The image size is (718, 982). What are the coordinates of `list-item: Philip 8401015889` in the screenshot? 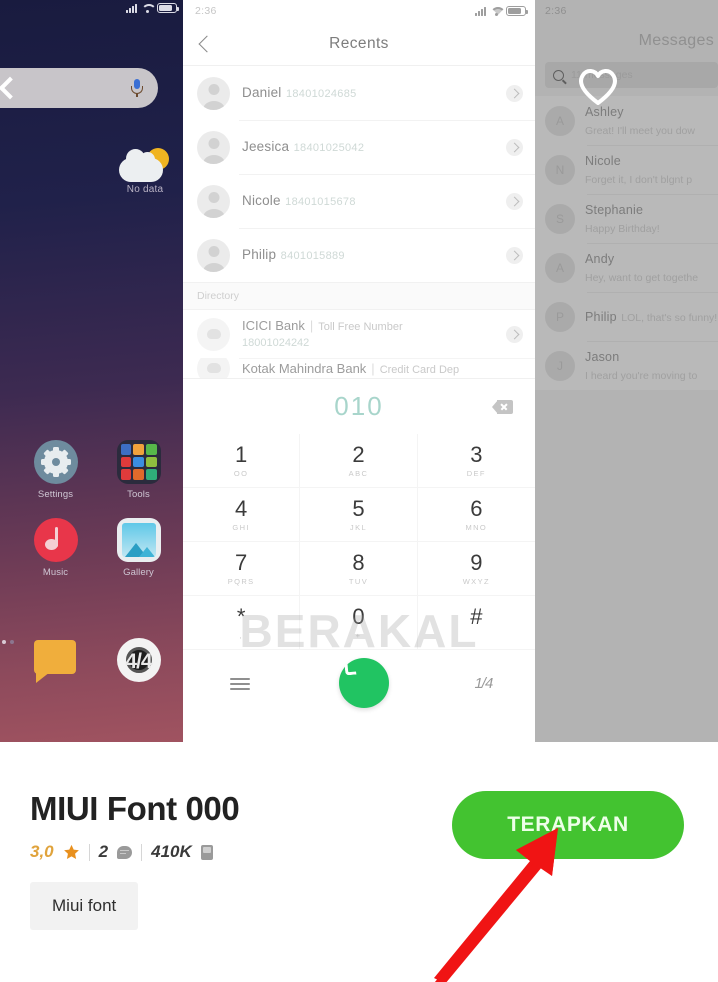 It's located at (359, 255).